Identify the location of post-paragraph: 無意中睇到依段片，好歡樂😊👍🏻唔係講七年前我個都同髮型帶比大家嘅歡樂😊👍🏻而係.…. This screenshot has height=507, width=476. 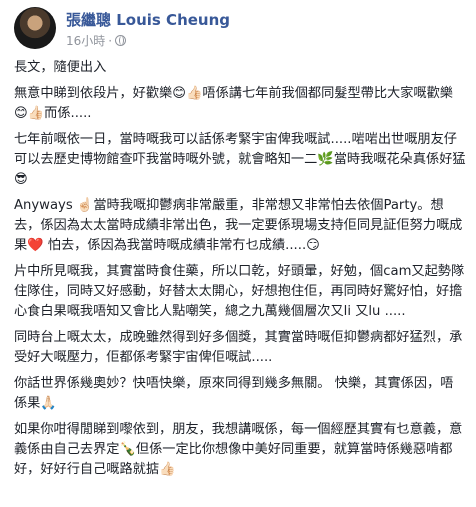
(233, 103).